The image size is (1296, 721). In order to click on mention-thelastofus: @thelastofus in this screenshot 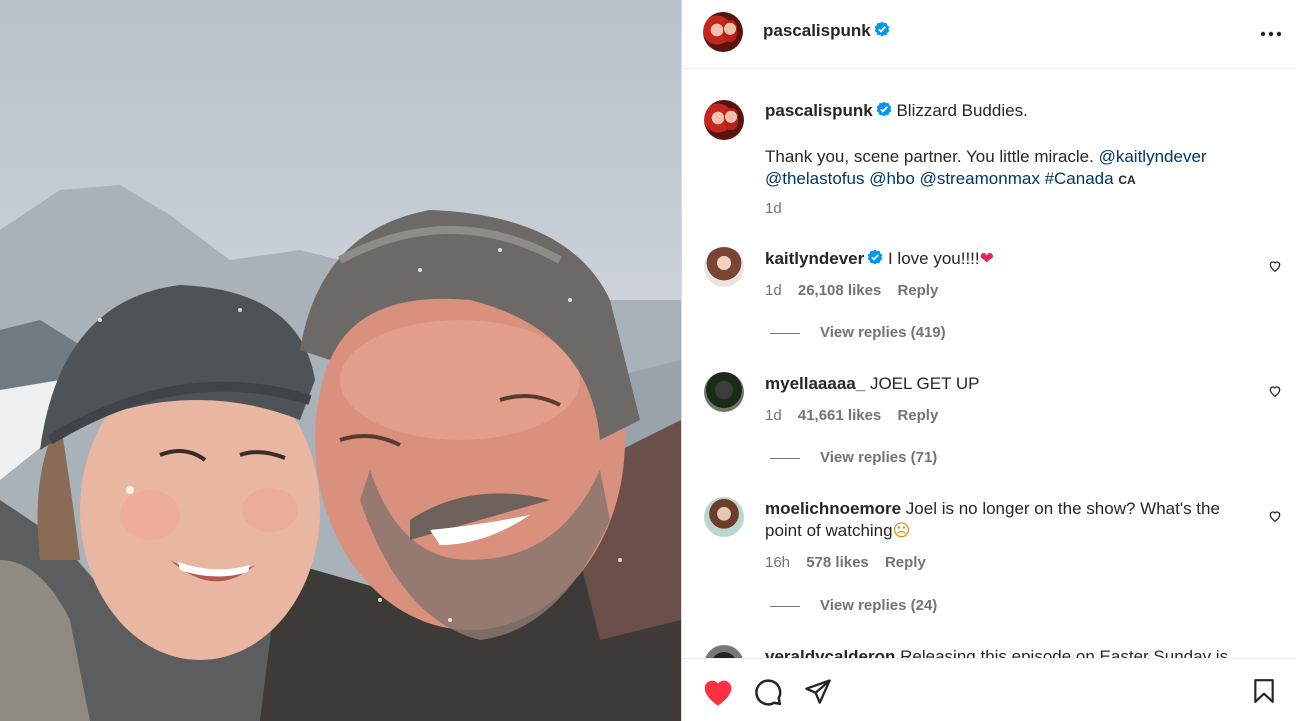, I will do `click(814, 178)`.